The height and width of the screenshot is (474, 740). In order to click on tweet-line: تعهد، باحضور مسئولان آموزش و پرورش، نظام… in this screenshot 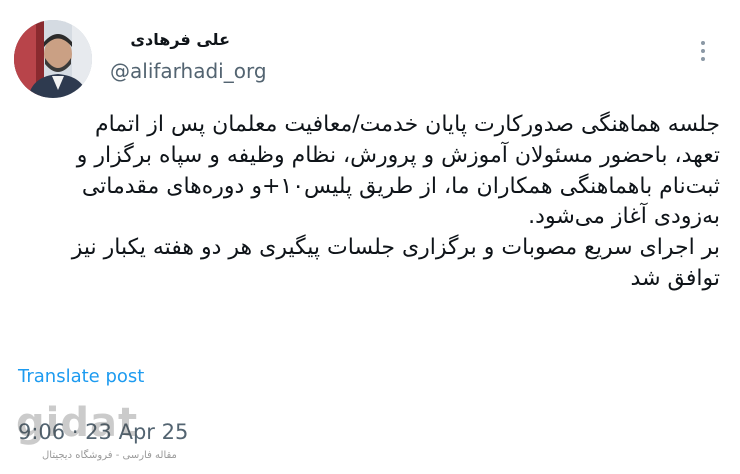, I will do `click(398, 155)`.